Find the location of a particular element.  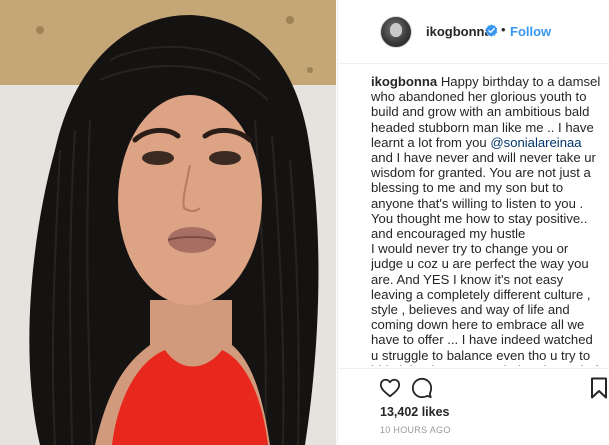

comment-icon is located at coordinates (422, 388).